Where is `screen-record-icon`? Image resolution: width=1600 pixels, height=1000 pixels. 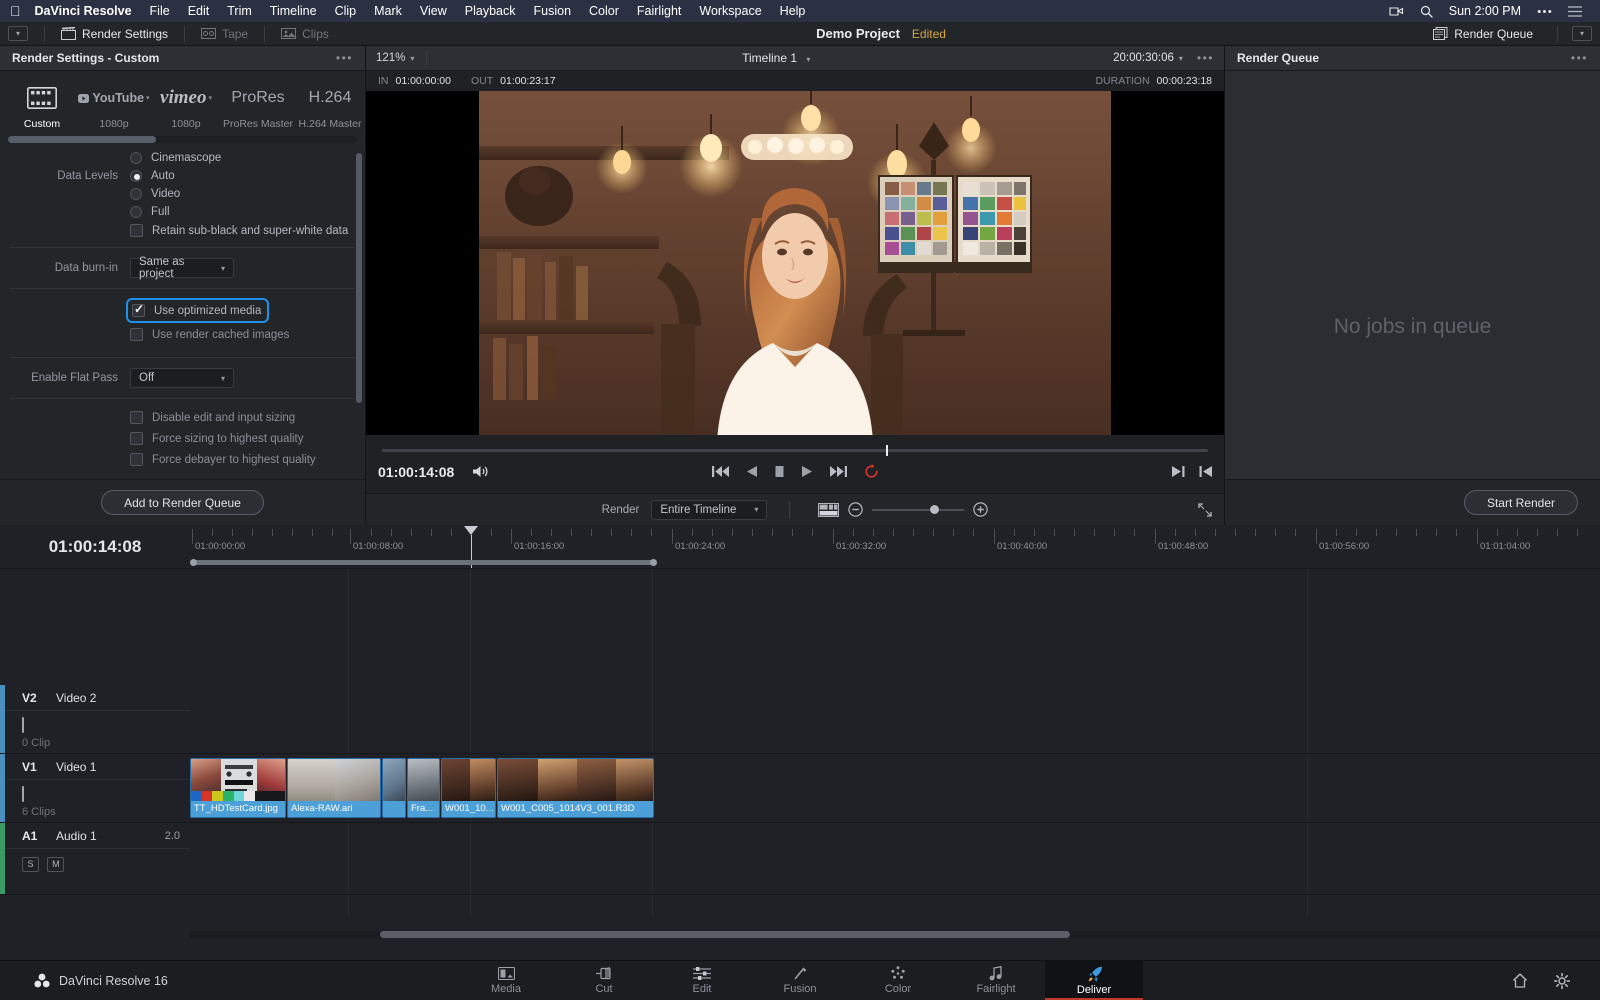 screen-record-icon is located at coordinates (1396, 11).